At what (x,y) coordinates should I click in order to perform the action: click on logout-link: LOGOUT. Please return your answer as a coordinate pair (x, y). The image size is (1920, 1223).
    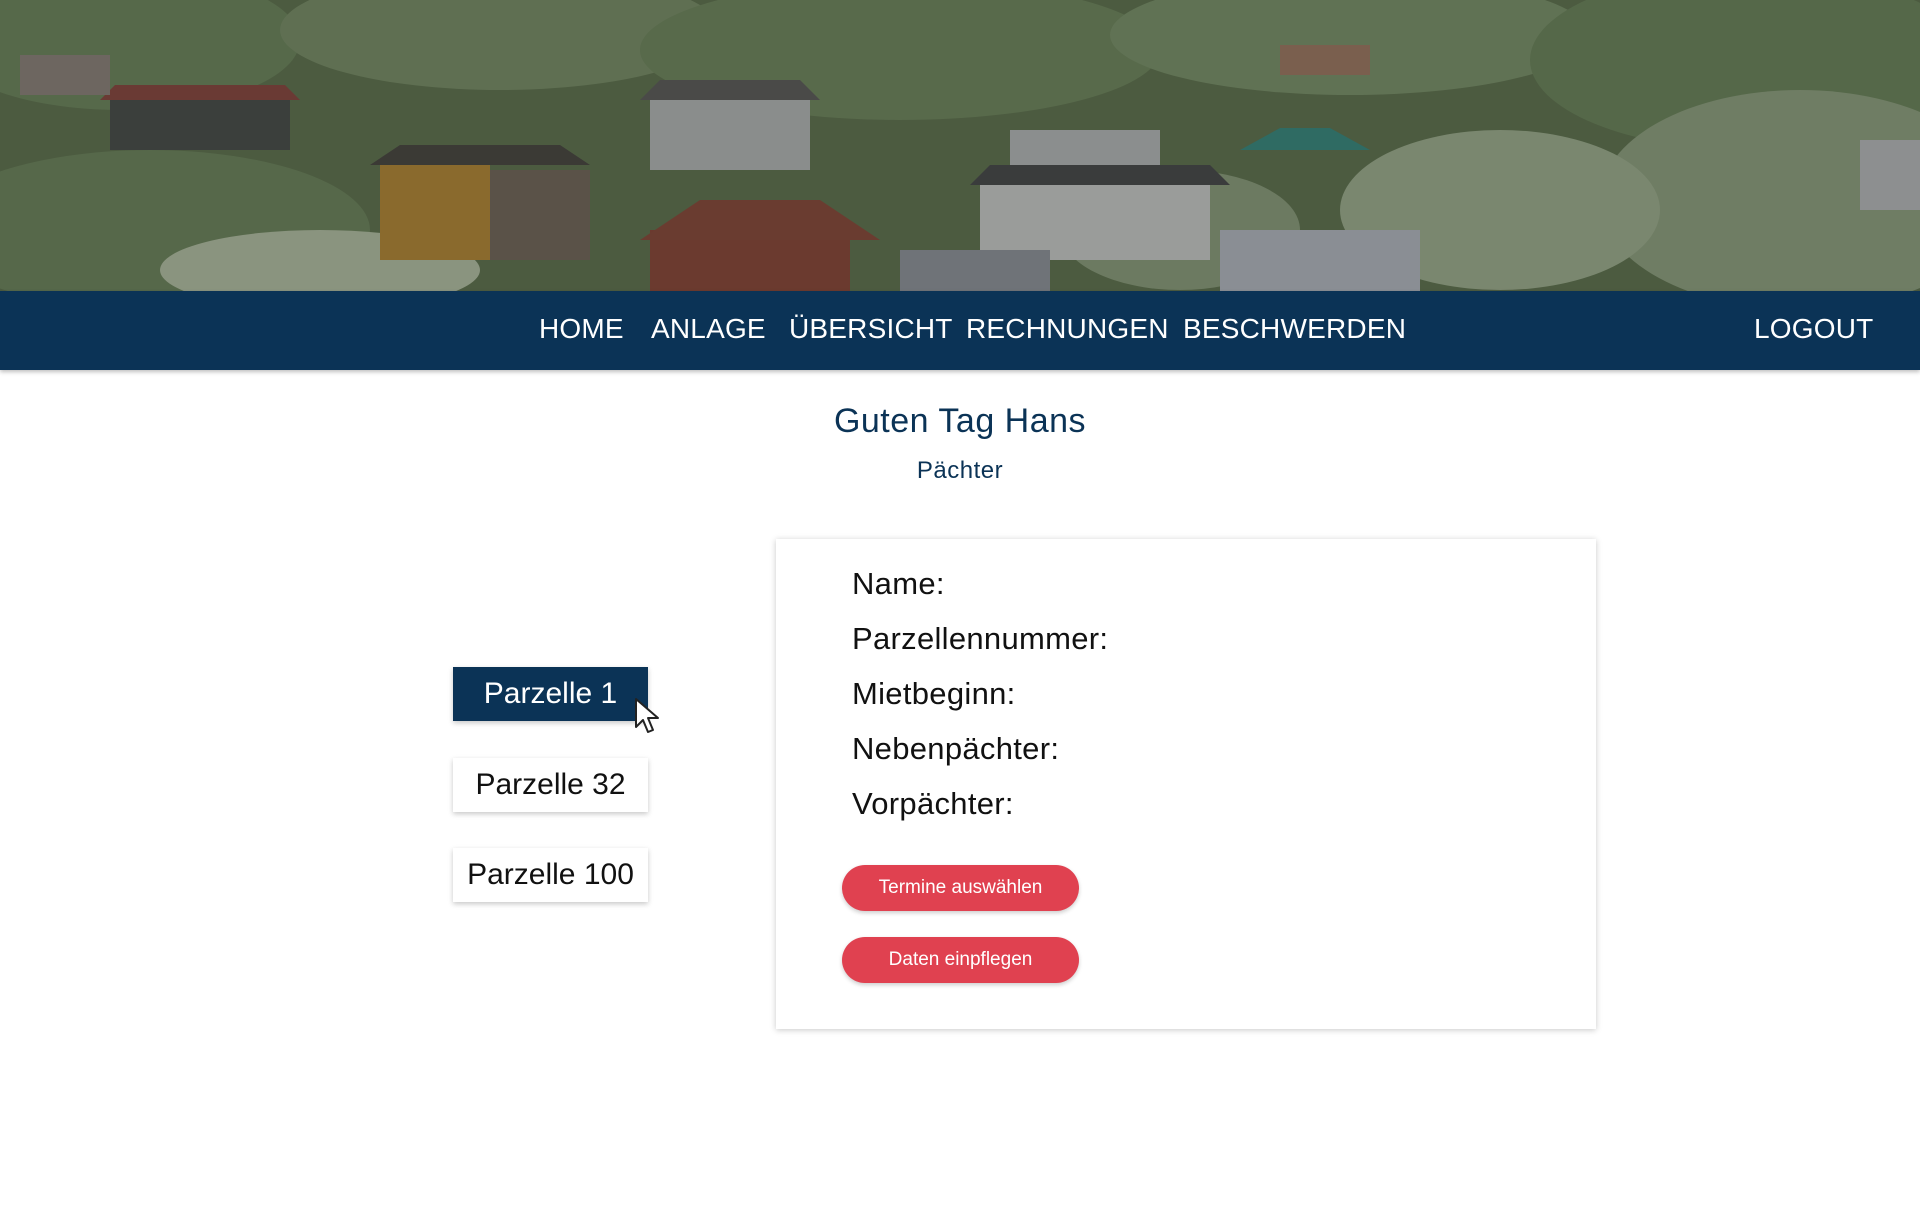
    Looking at the image, I should click on (1813, 329).